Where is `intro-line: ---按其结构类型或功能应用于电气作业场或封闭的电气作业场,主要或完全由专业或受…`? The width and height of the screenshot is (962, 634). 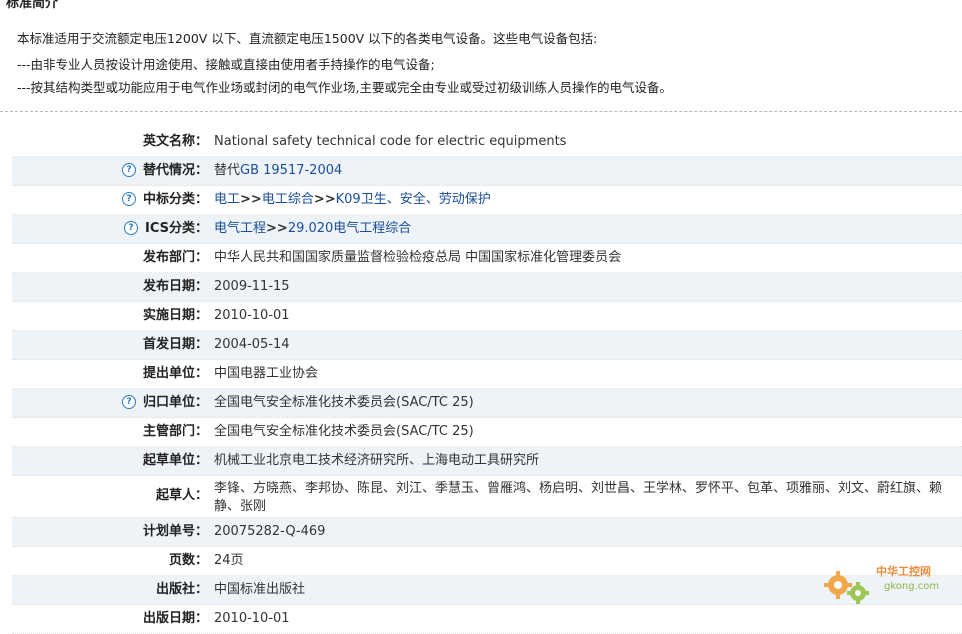
intro-line: ---按其结构类型或功能应用于电气作业场或封闭的电气作业场,主要或完全由专业或受… is located at coordinates (345, 87).